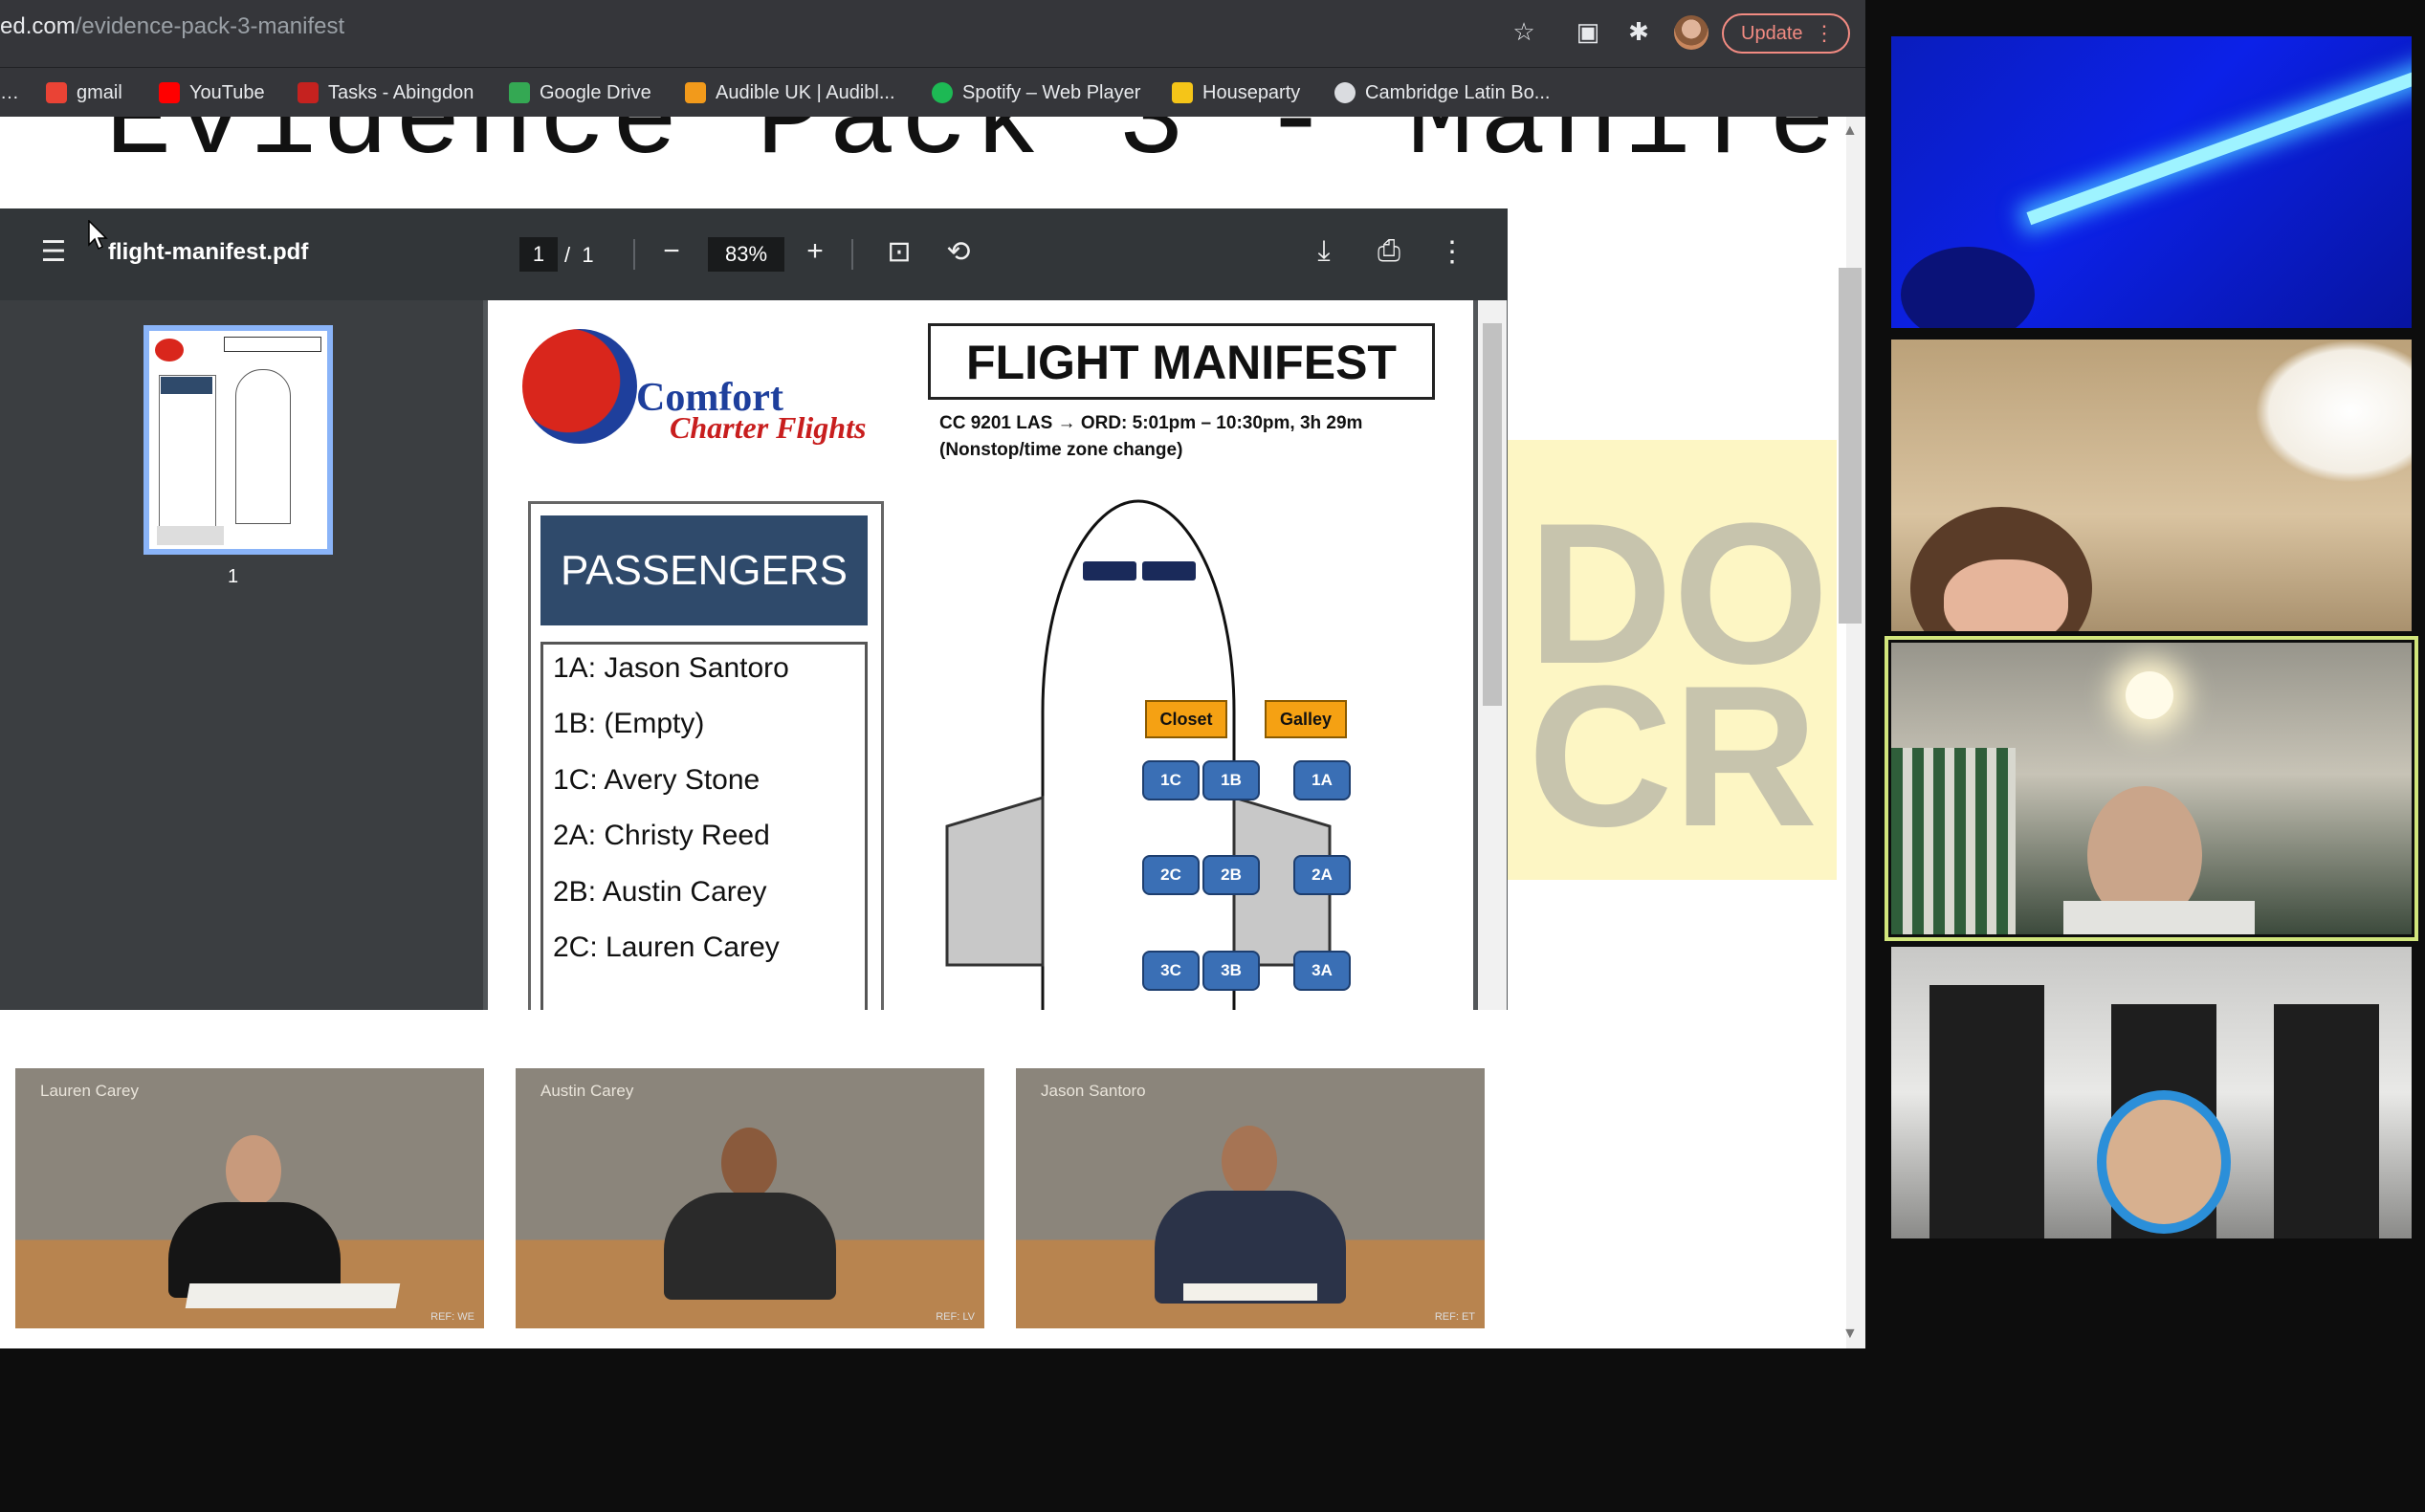 The width and height of the screenshot is (2425, 1512). What do you see at coordinates (1322, 971) in the screenshot?
I see `seat-3a: 3A` at bounding box center [1322, 971].